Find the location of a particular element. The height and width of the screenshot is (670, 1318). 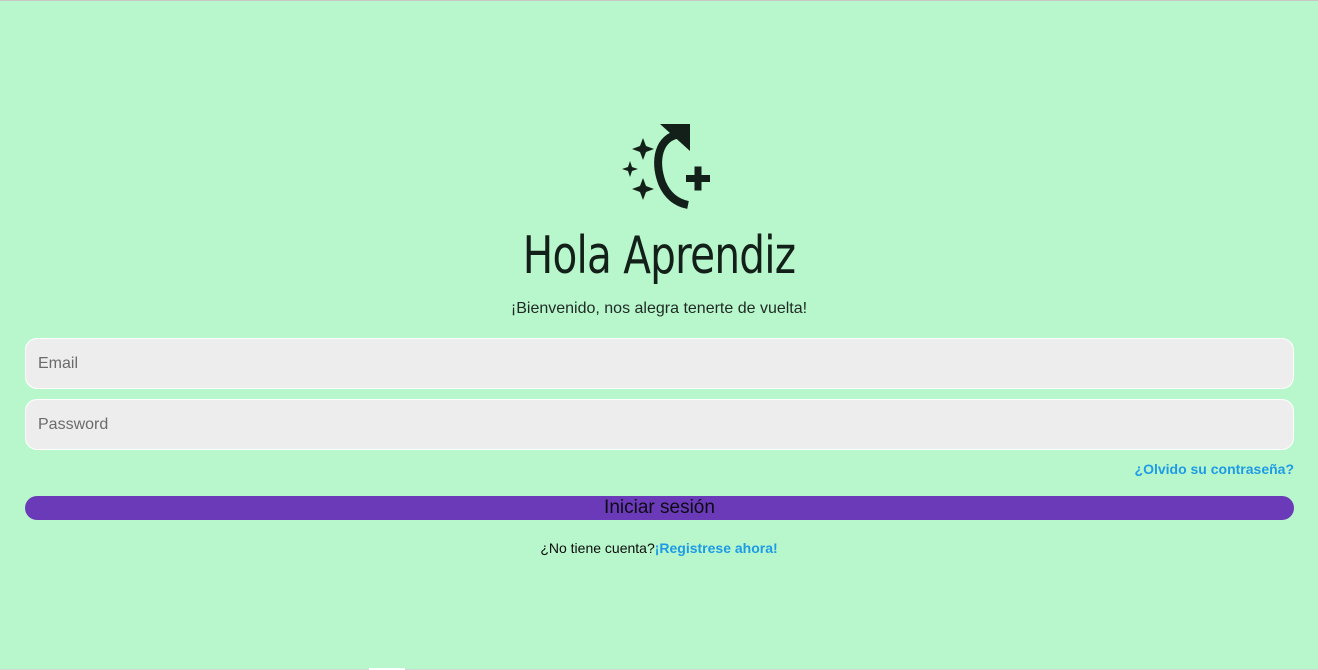

register-row: ¿No tiene cuenta?¡Registrese ahora! is located at coordinates (659, 548).